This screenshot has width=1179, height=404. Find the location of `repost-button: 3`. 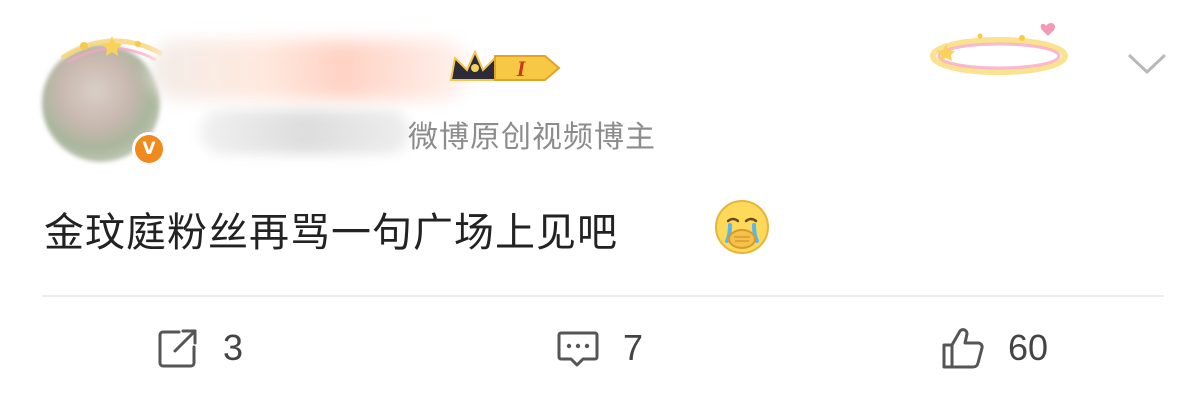

repost-button: 3 is located at coordinates (199, 348).